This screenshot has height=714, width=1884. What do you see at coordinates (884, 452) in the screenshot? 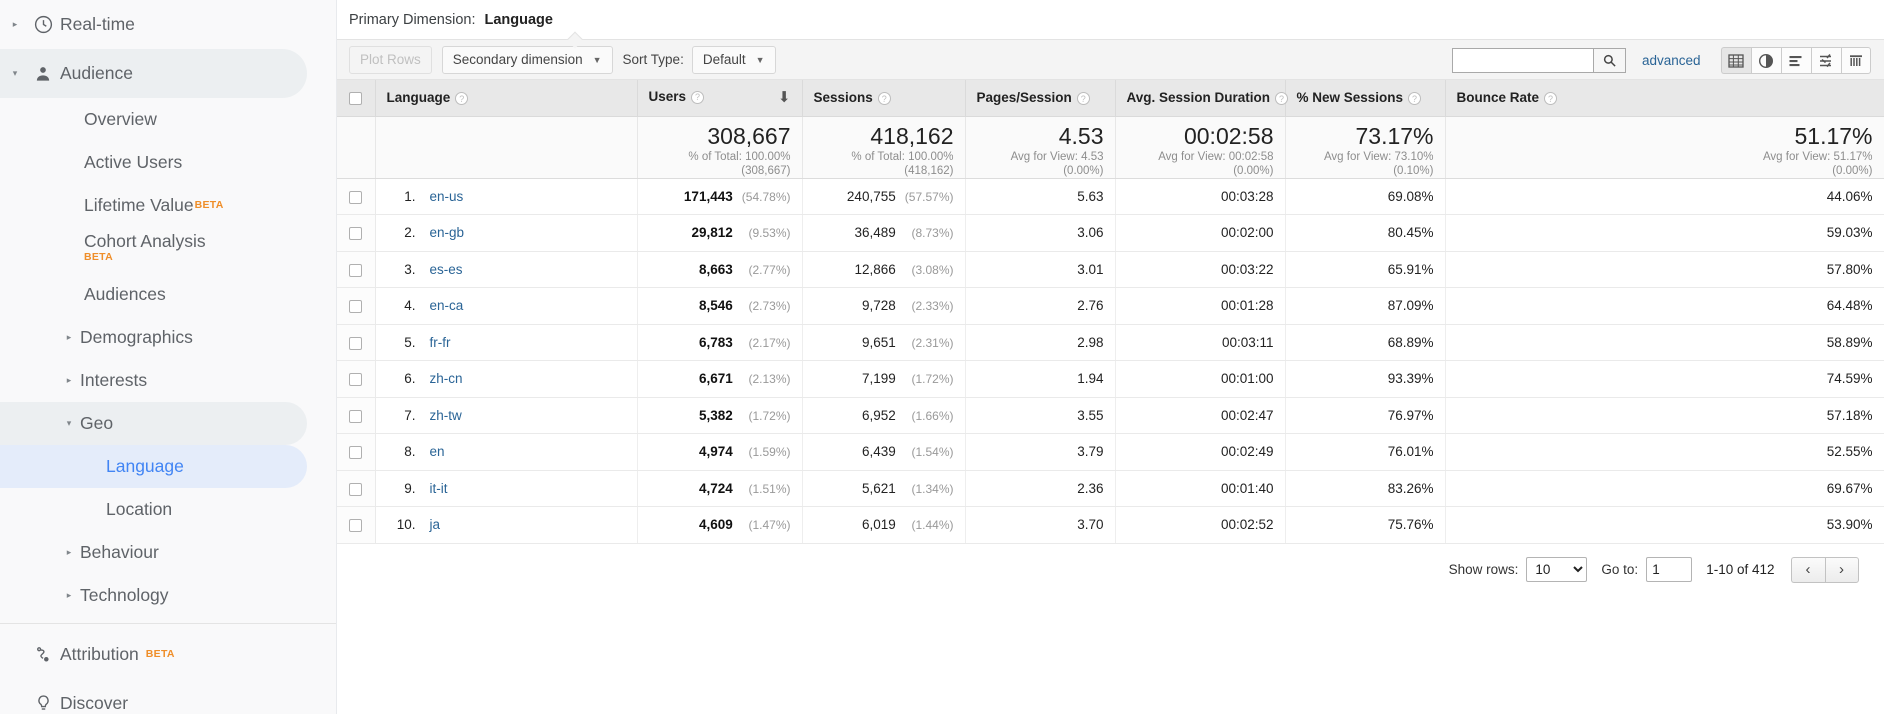
I see `row-sessions-cell: 6,439 (1.54%)` at bounding box center [884, 452].